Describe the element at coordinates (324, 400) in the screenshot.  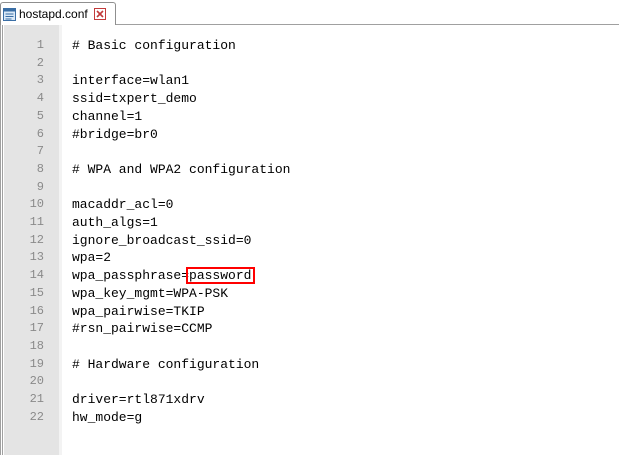
I see `code-line: 21 driver=rtl871xdrv` at that location.